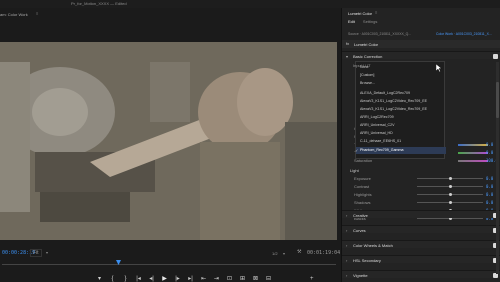 The width and height of the screenshot is (500, 282). Describe the element at coordinates (99, 3) in the screenshot. I see `project-title: Pr_for_Motion_XXXX — Edited` at that location.